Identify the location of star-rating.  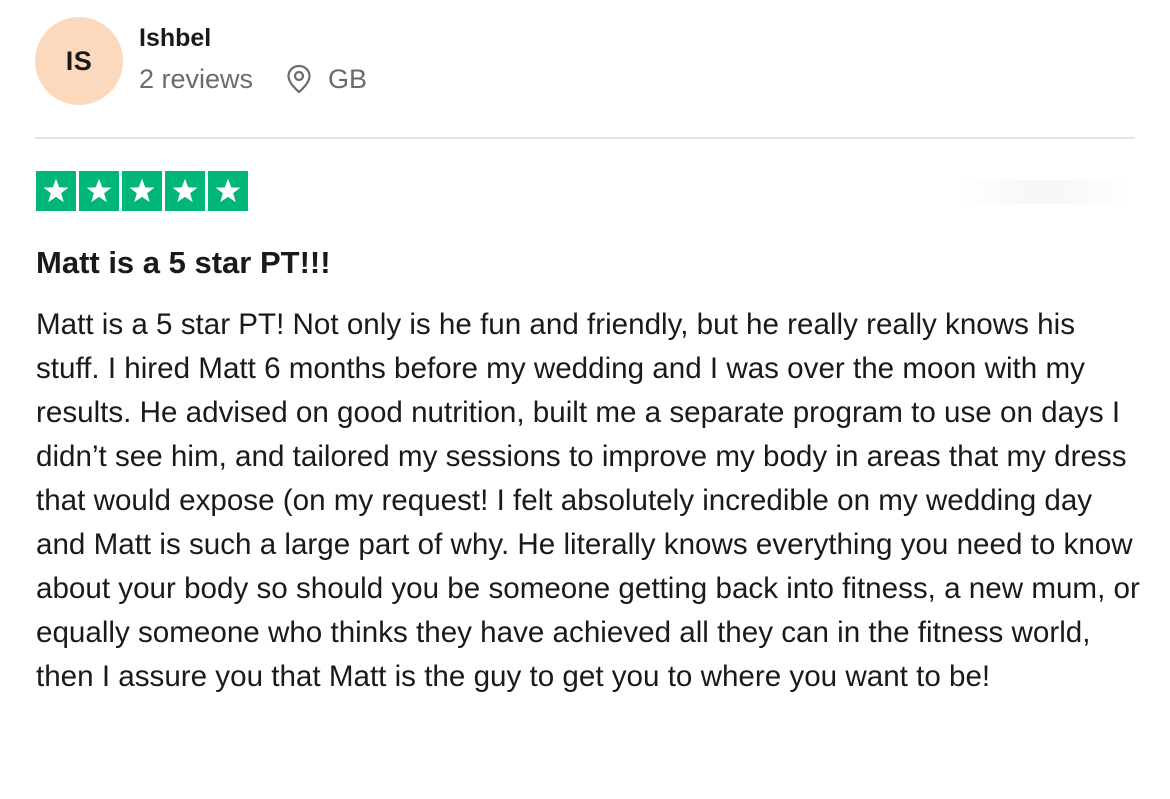
(142, 191).